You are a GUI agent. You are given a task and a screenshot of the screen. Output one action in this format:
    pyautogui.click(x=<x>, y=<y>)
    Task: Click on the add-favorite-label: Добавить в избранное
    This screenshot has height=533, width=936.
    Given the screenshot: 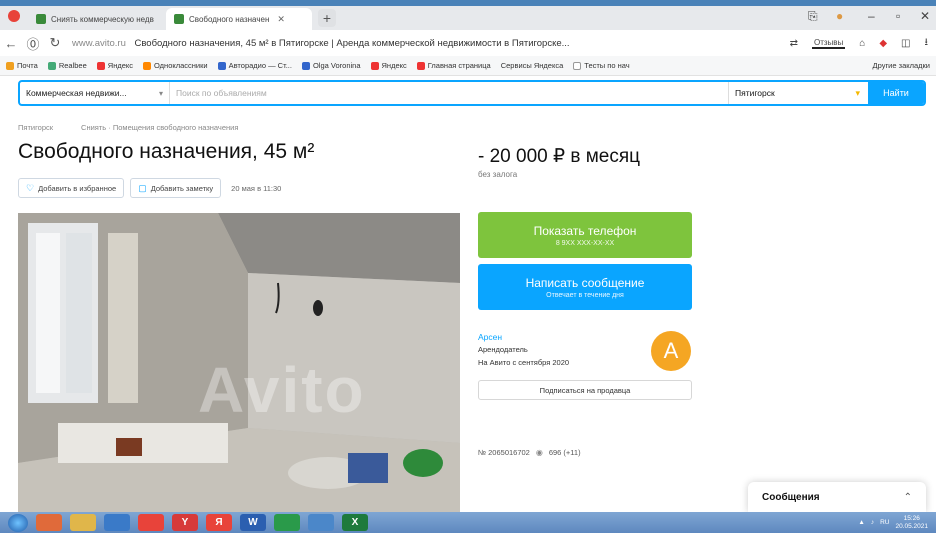 What is the action you would take?
    pyautogui.click(x=77, y=188)
    